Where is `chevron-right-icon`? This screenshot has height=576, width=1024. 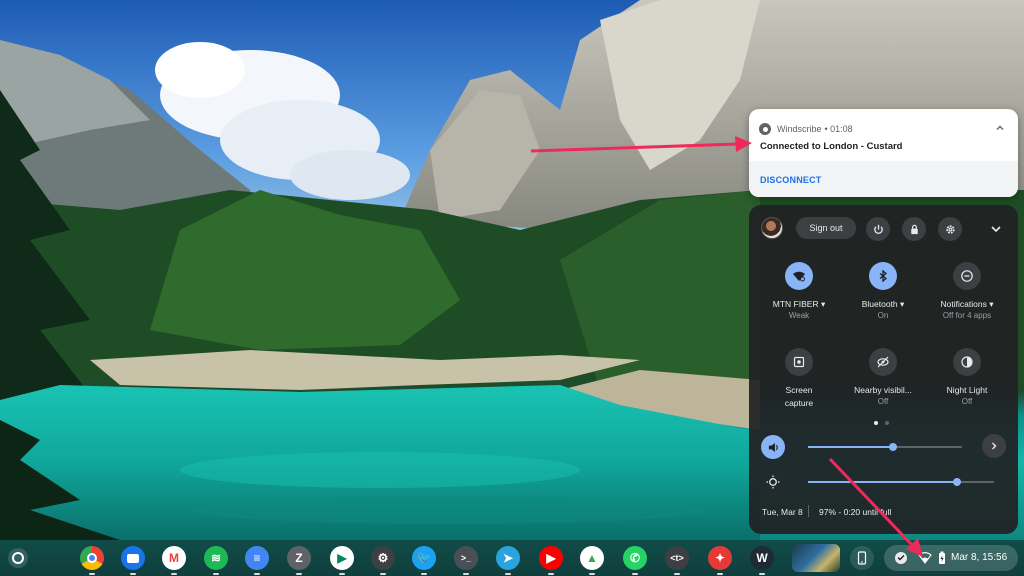 chevron-right-icon is located at coordinates (994, 446).